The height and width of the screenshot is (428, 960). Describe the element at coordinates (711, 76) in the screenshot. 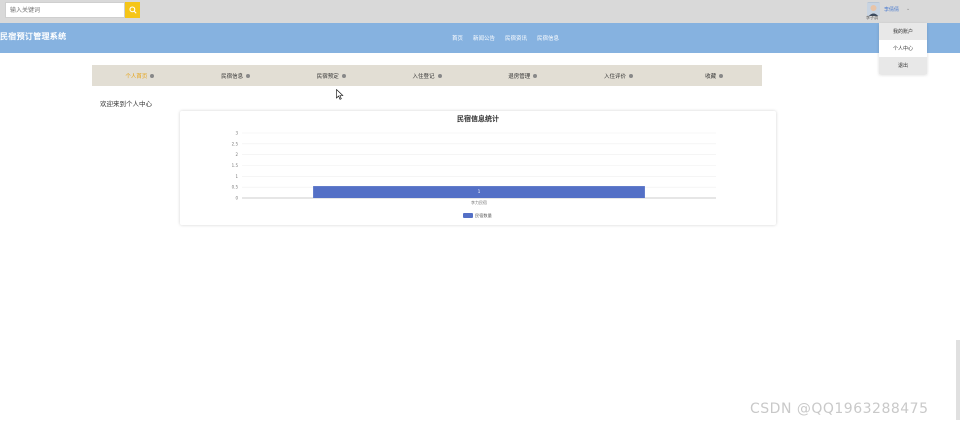

I see `tab-label: 收藏` at that location.